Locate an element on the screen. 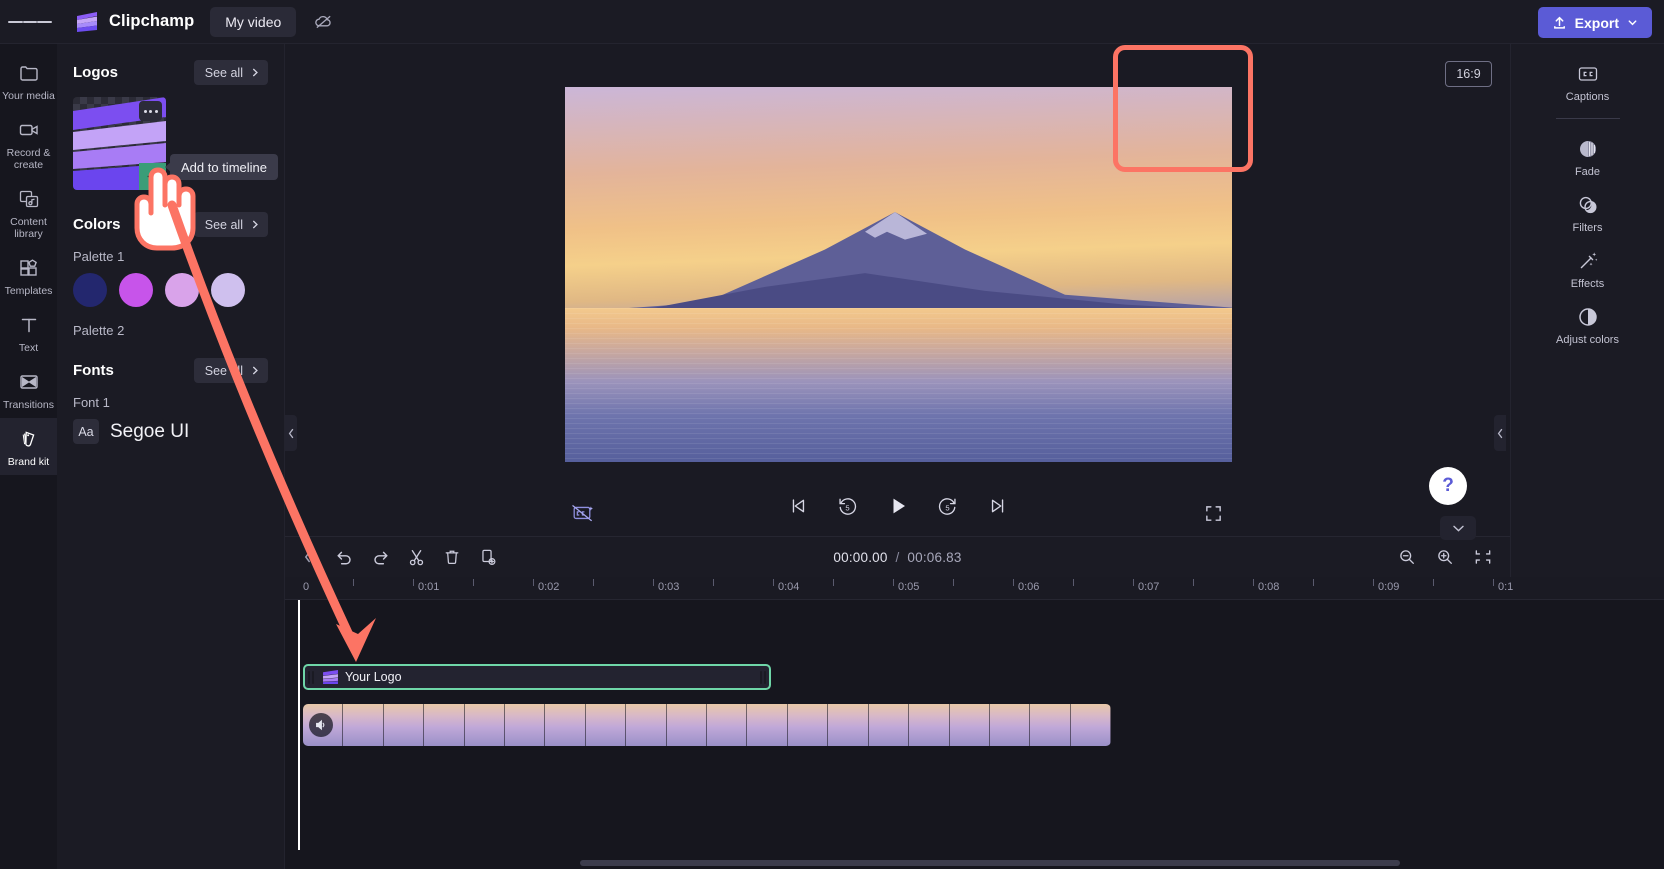 The height and width of the screenshot is (869, 1664). zoom-out-icon is located at coordinates (1407, 557).